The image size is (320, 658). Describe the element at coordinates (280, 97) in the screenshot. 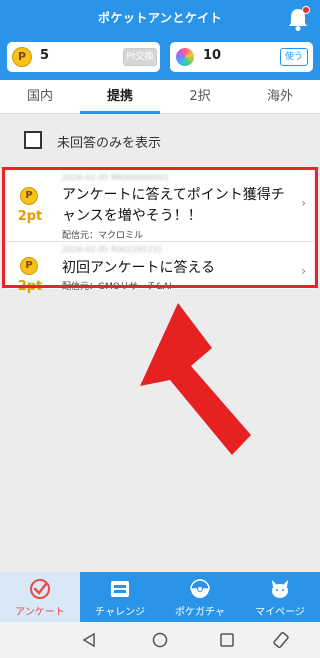

I see `tab-overseas: 海外` at that location.